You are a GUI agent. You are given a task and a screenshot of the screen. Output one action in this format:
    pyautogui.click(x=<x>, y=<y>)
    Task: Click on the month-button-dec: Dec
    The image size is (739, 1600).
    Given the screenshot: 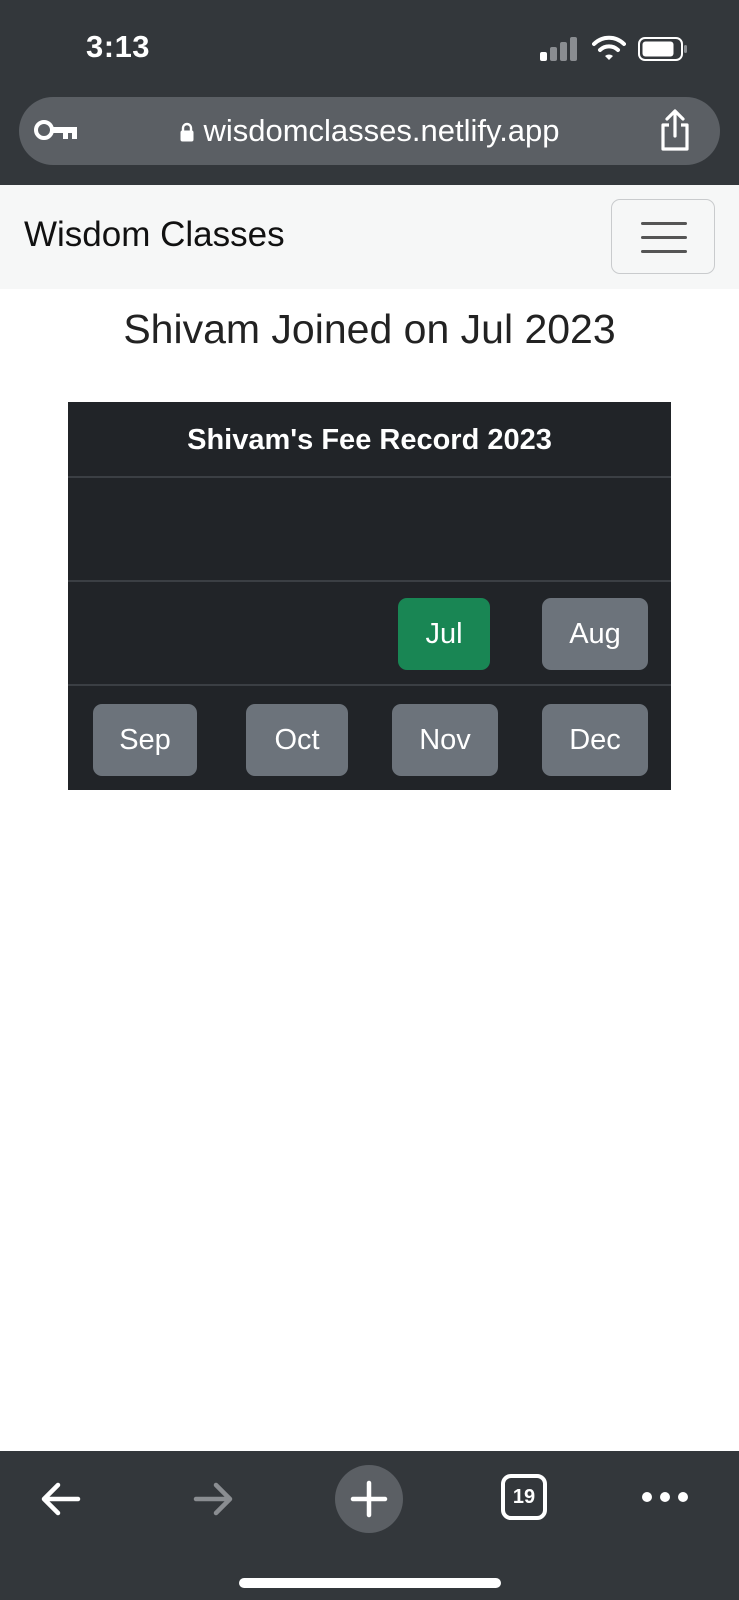 What is the action you would take?
    pyautogui.click(x=595, y=740)
    